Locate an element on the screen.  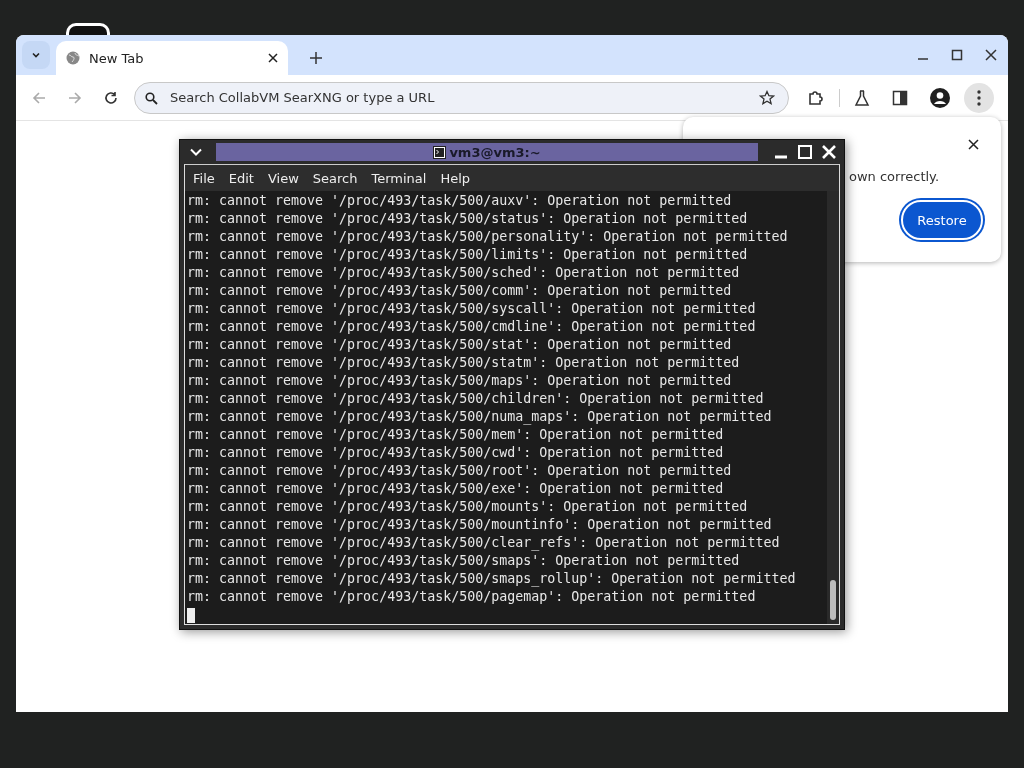
desktop-icon is located at coordinates (88, 29).